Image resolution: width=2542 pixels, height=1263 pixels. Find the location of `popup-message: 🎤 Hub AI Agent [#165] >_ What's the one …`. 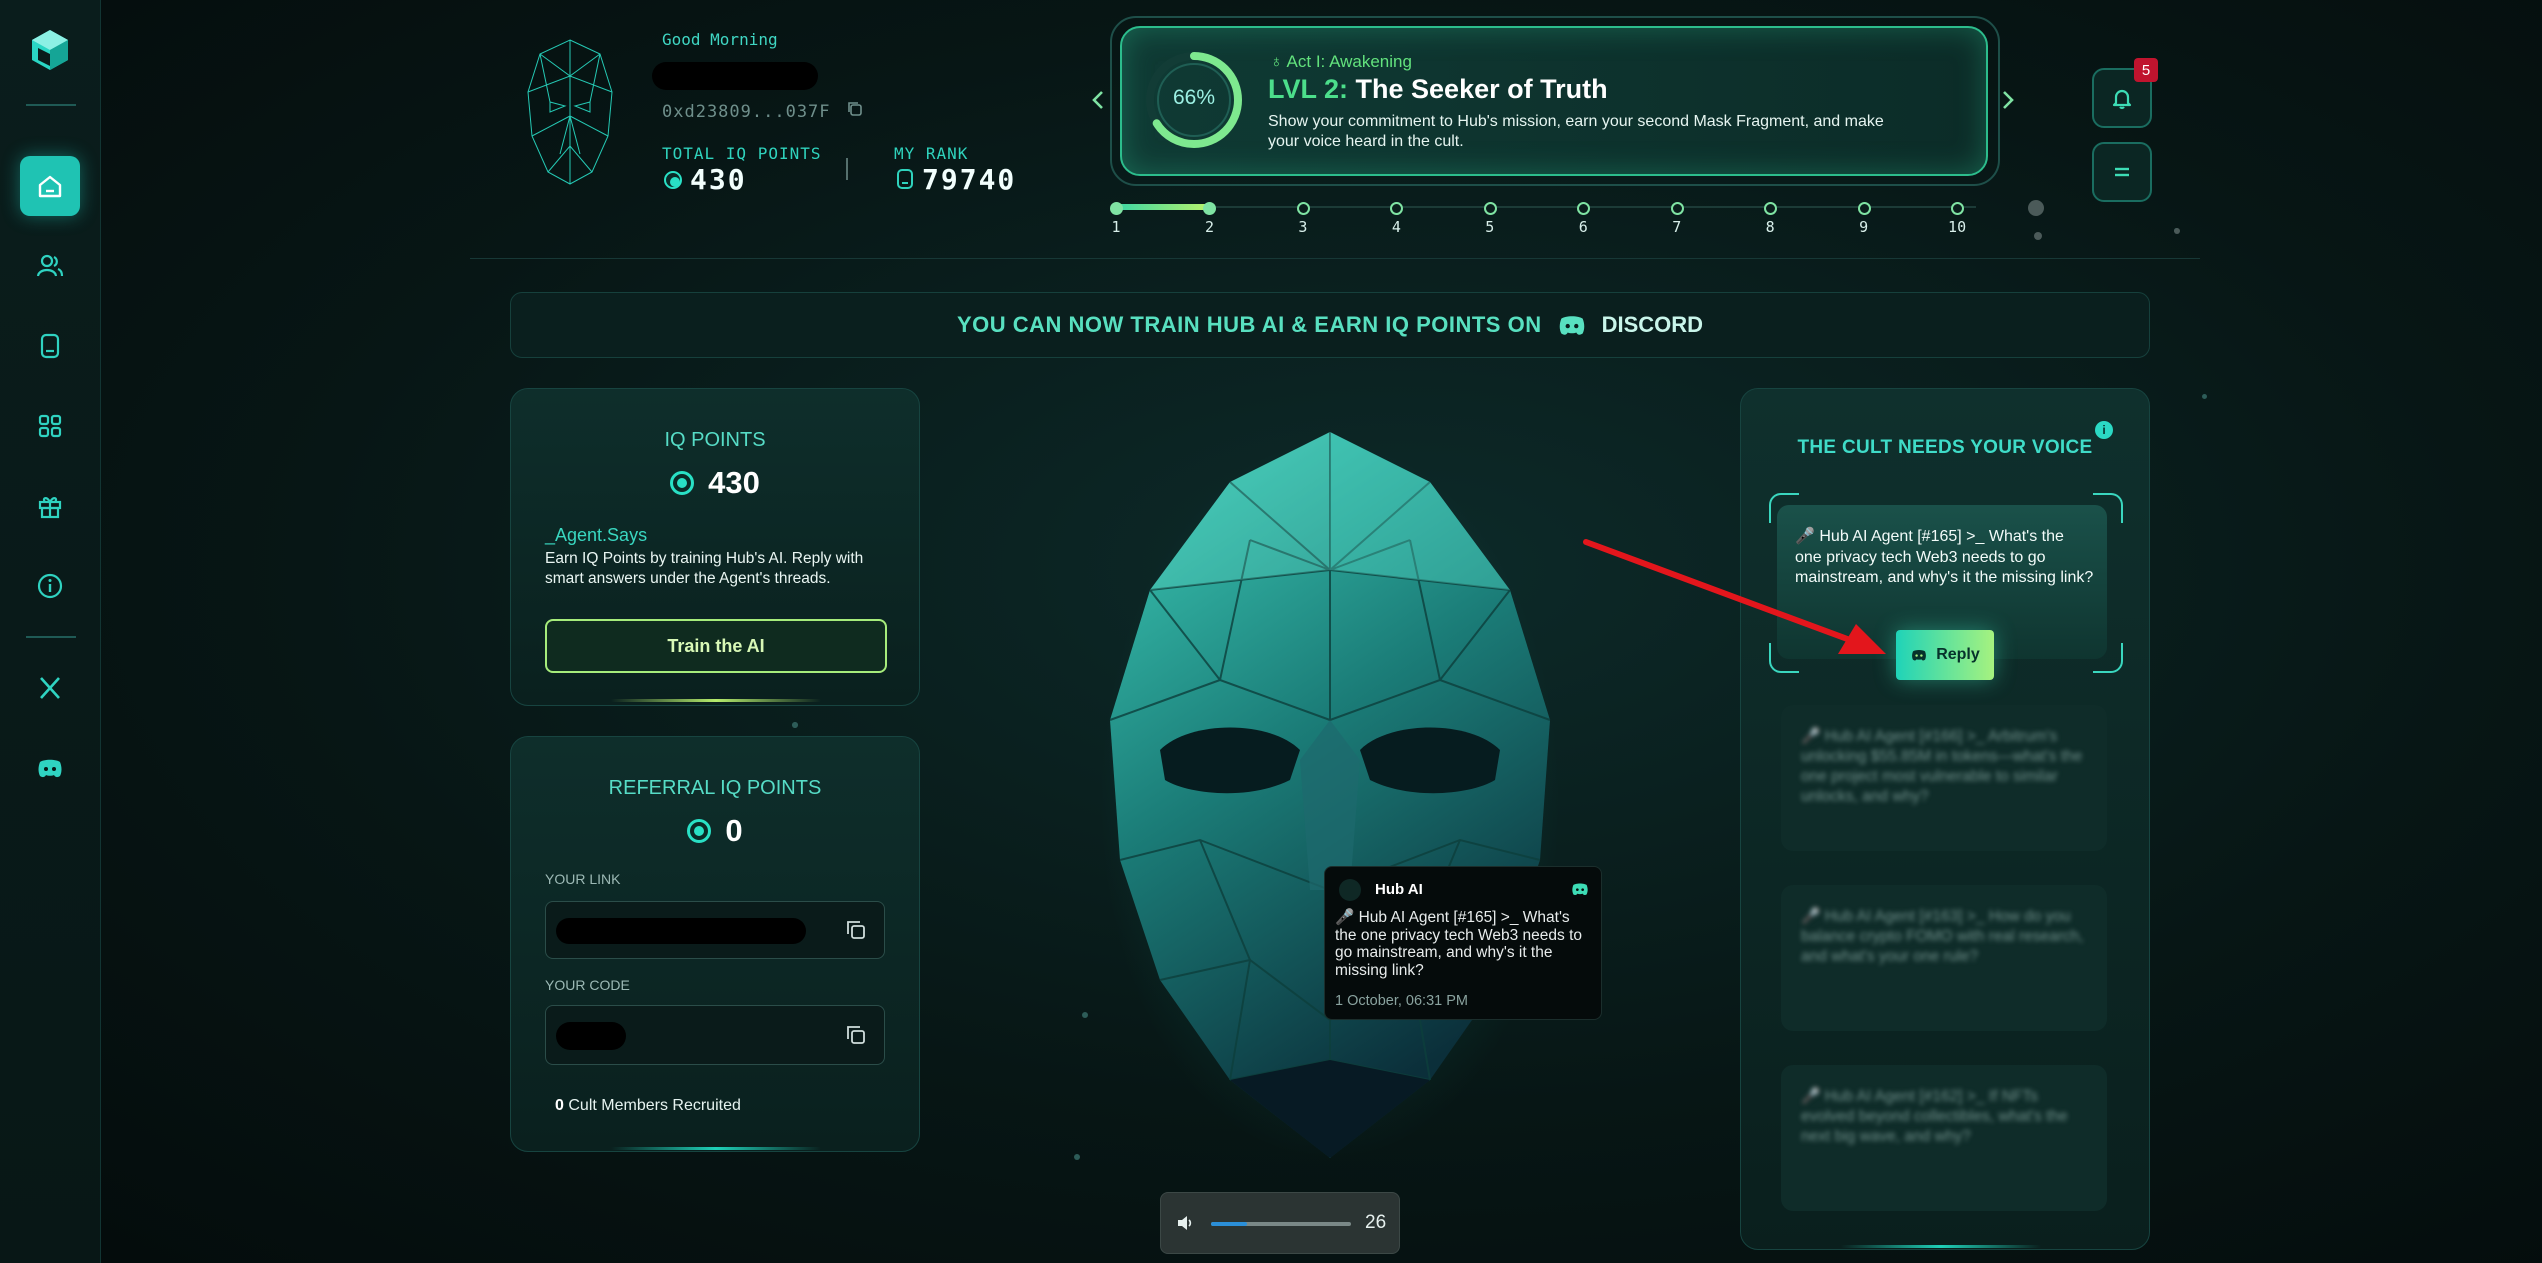

popup-message: 🎤 Hub AI Agent [#165] >_ What's the one … is located at coordinates (1459, 944).